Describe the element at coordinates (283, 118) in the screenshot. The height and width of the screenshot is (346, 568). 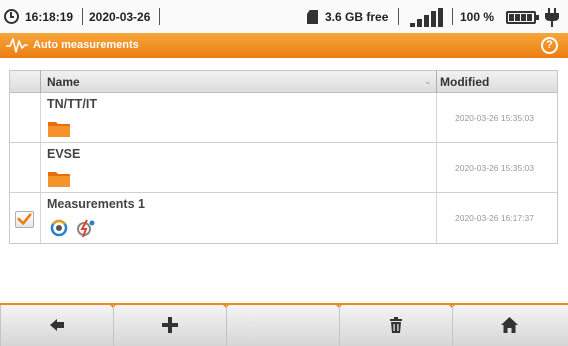
I see `table-row: TN/TT/IT 2020-03-26 15:35:03` at that location.